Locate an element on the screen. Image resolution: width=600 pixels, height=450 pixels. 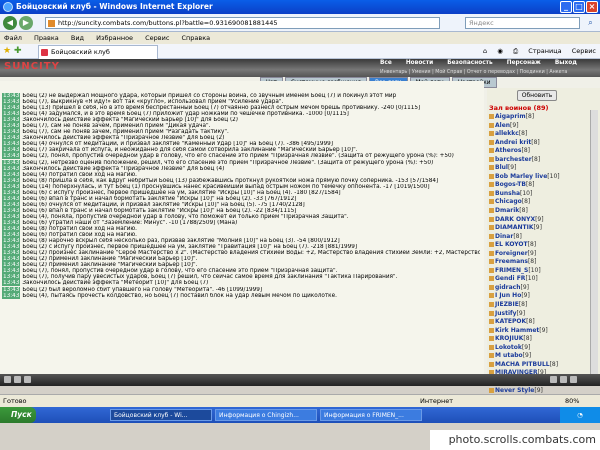
roster-item: Lokotok[9] is located at coordinates (539, 348).